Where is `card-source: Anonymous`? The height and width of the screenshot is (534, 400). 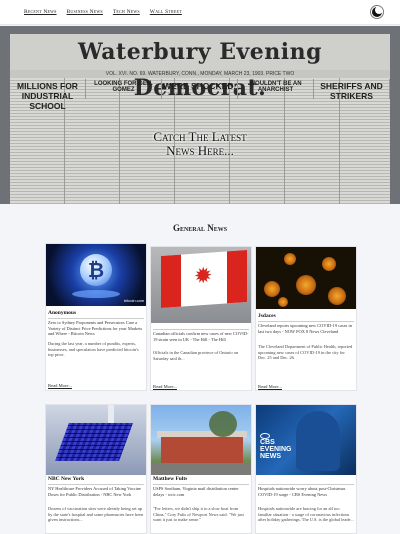
card-source: Anonymous is located at coordinates (62, 313).